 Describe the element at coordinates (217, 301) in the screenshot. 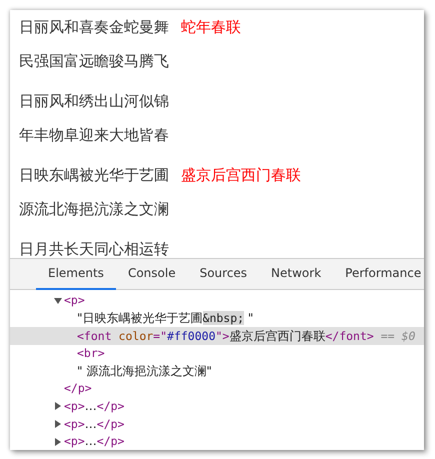

I see `dom-tree-row: <p>` at that location.